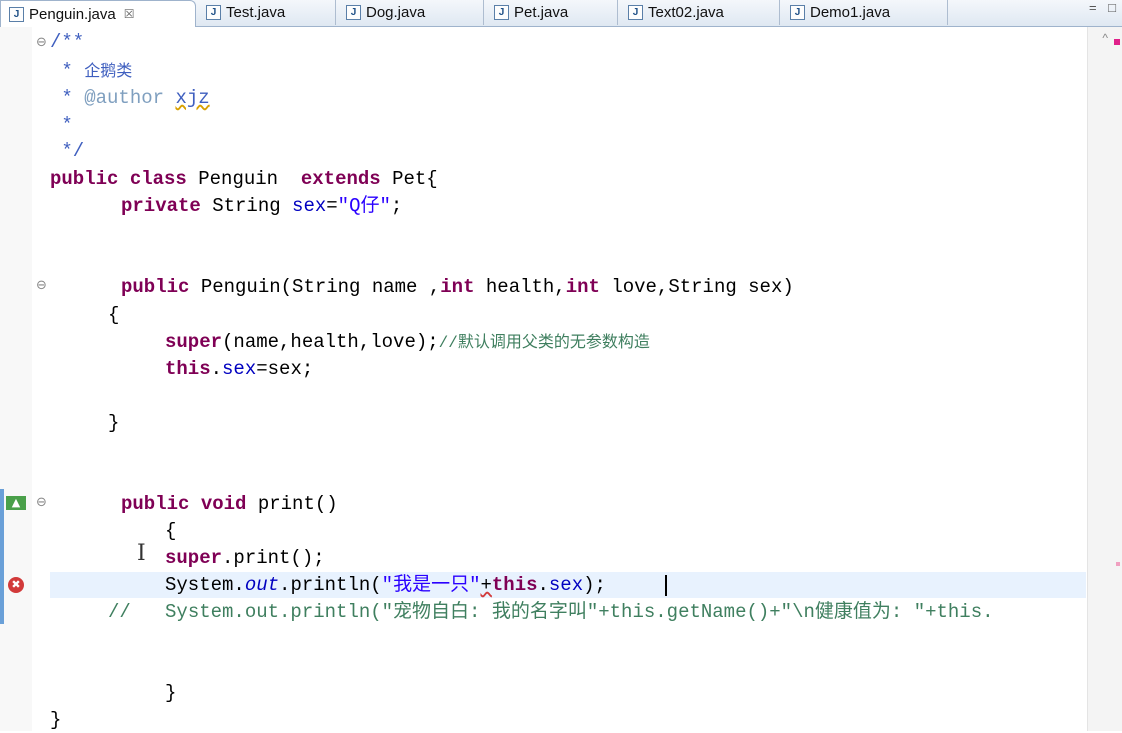  What do you see at coordinates (239, 369) in the screenshot?
I see `code-line-this-sex: this.sex=sex;` at bounding box center [239, 369].